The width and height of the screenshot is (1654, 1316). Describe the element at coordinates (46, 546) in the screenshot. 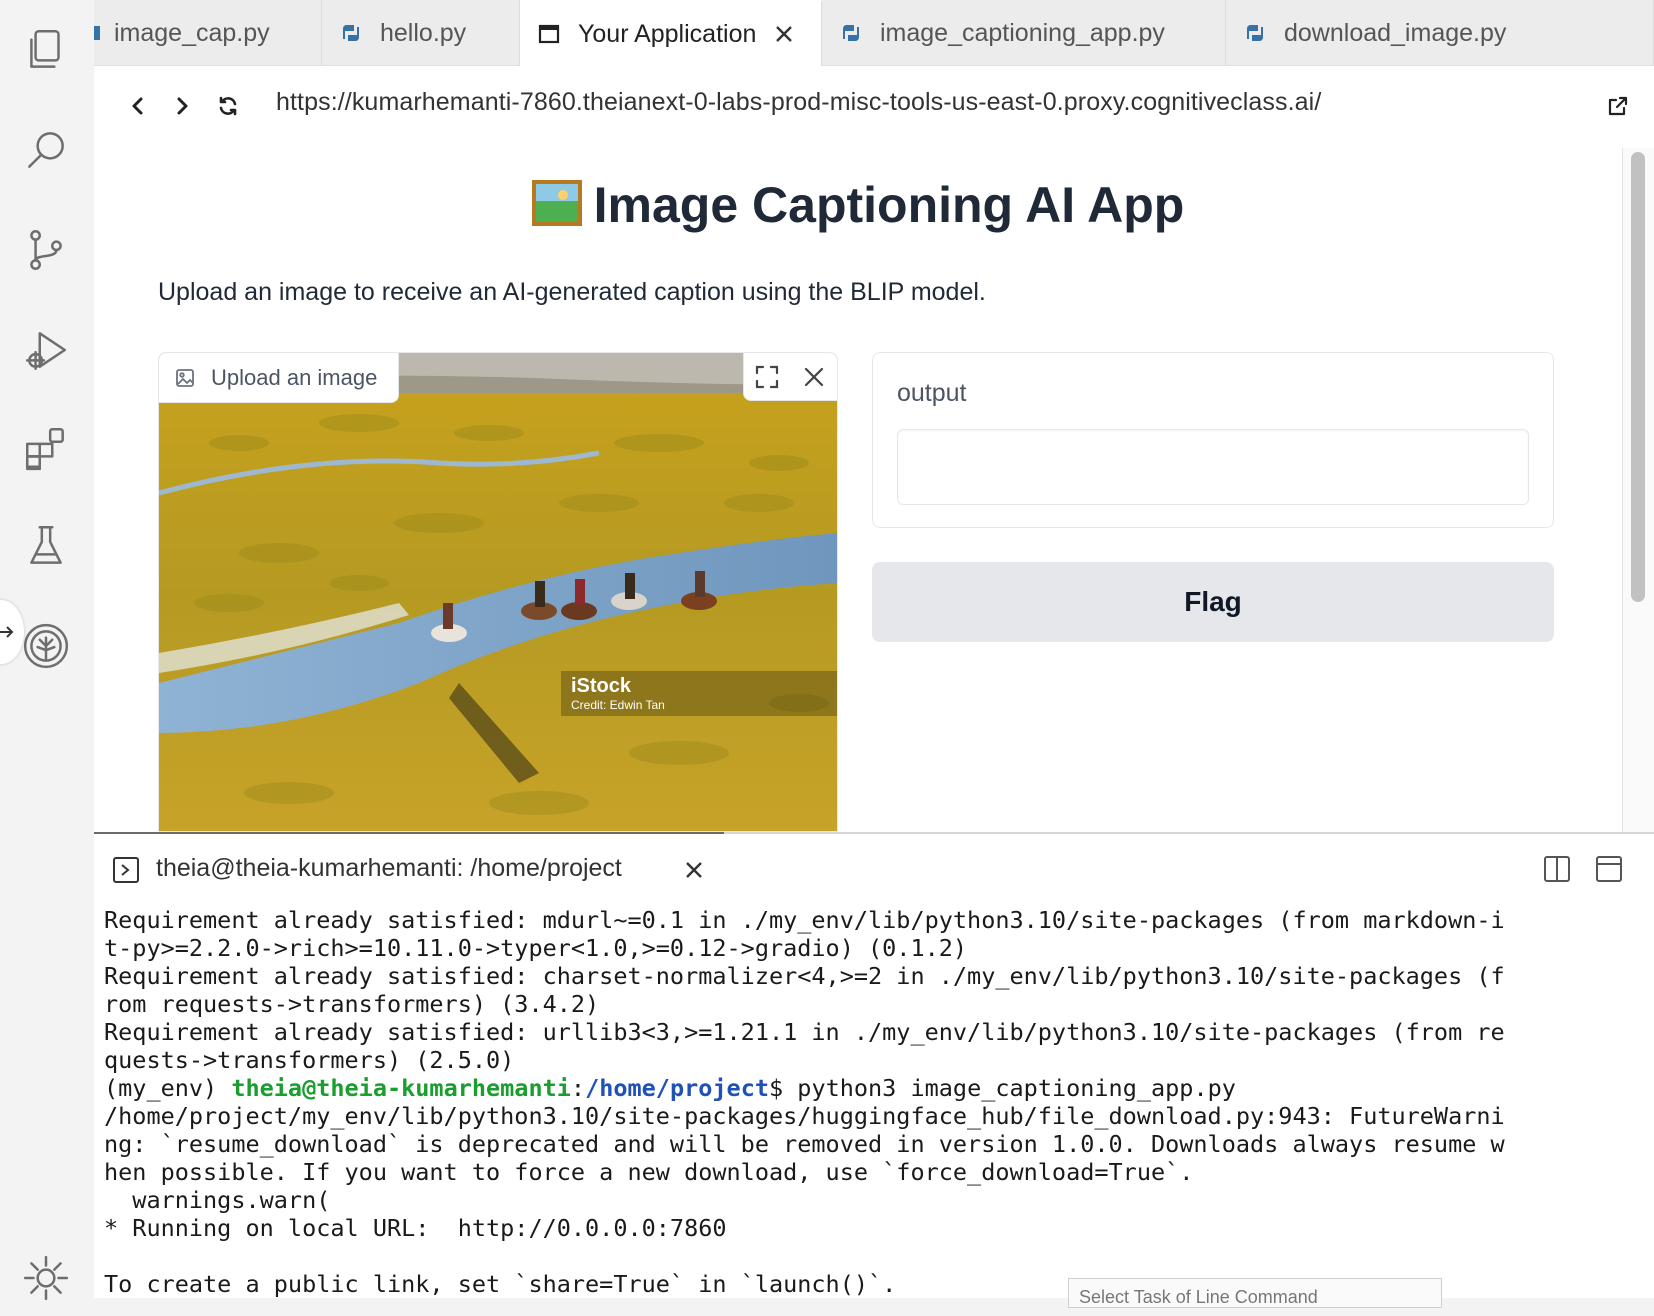

I see `flask-icon` at that location.